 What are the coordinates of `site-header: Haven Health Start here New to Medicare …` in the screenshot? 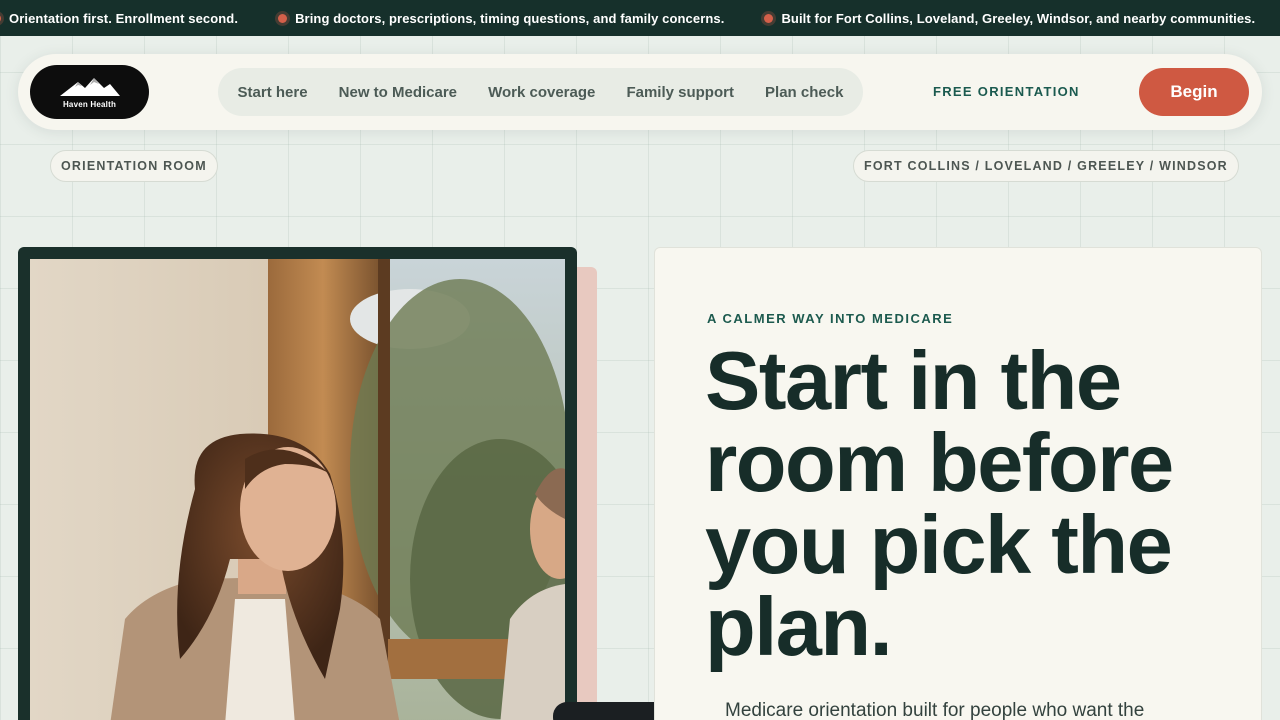 It's located at (640, 92).